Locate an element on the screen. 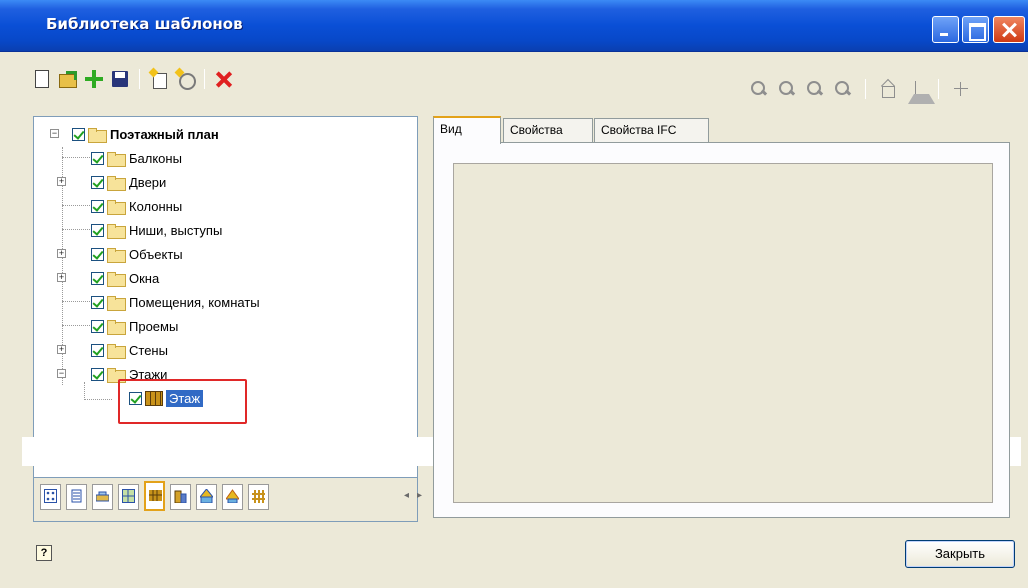 The height and width of the screenshot is (588, 1028). tree-item-windows: Окна is located at coordinates (125, 278).